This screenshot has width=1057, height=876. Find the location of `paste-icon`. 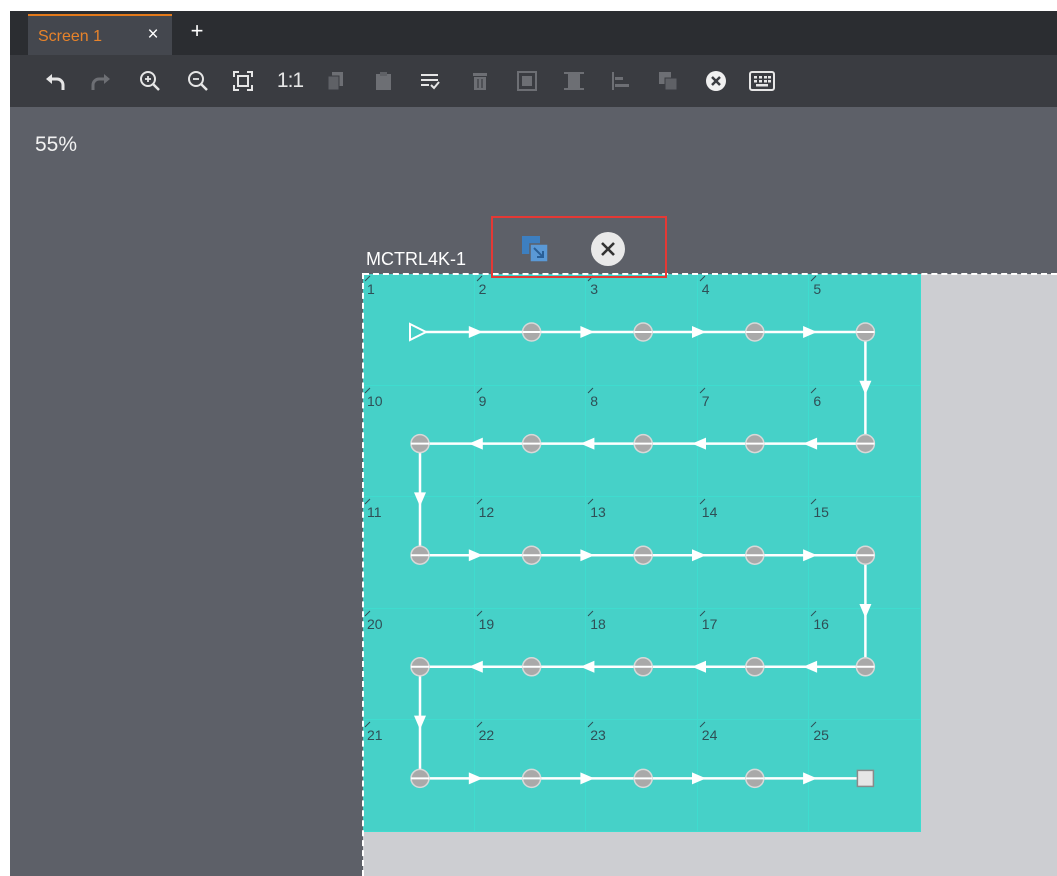

paste-icon is located at coordinates (383, 81).